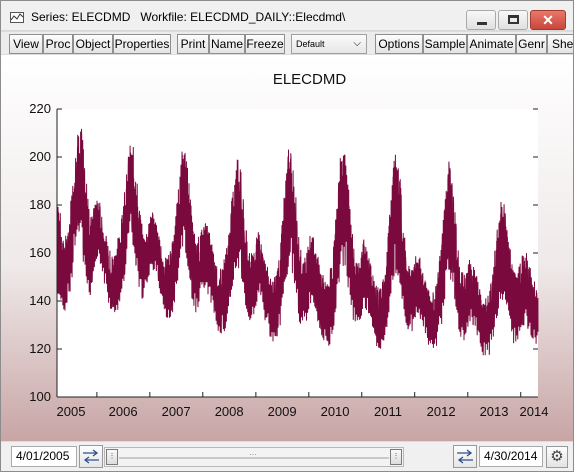  What do you see at coordinates (40, 156) in the screenshot?
I see `y-tick-label: 200` at bounding box center [40, 156].